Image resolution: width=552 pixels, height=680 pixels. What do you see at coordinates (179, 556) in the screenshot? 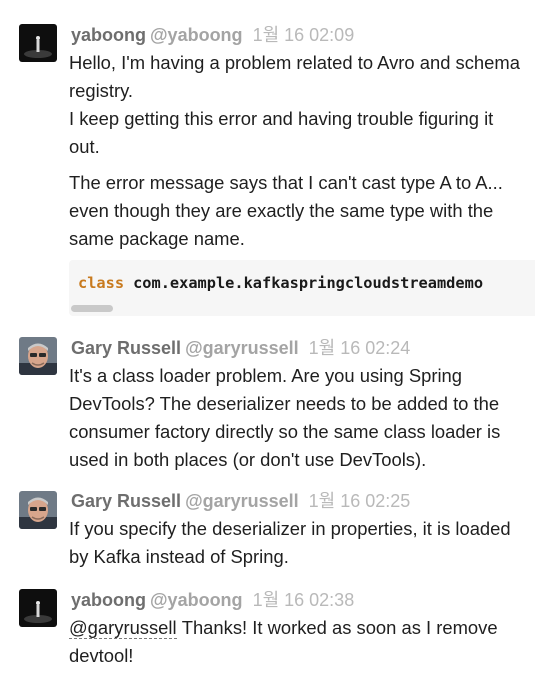
I see `text-line: by Kafka instead of Spring.` at bounding box center [179, 556].